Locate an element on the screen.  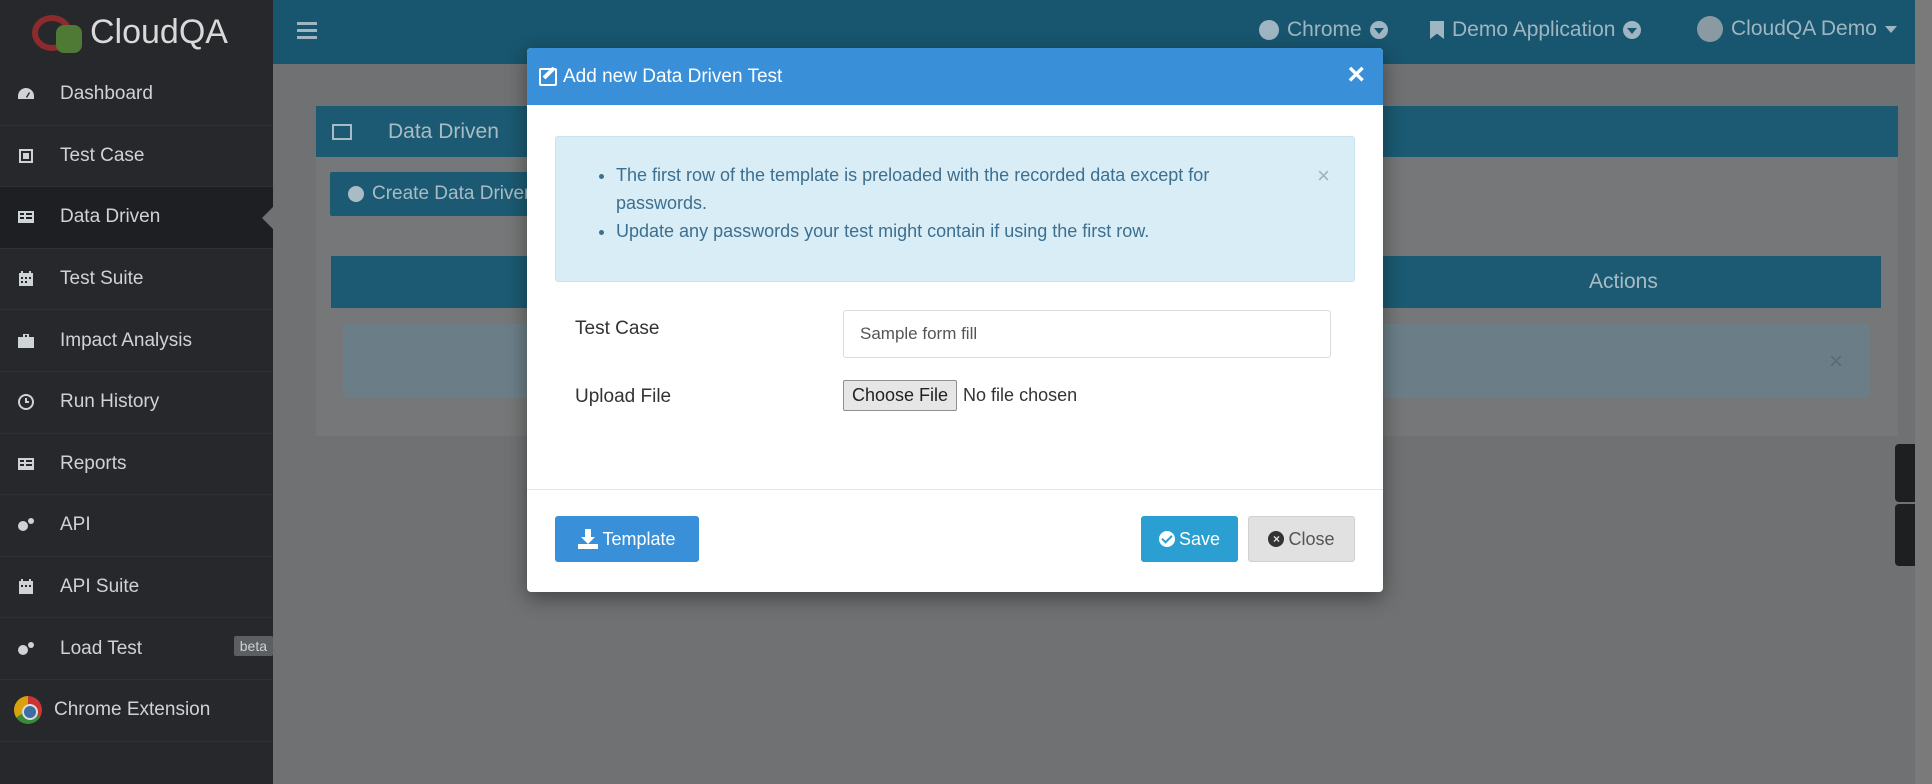
brand-logo: CloudQA is located at coordinates (136, 32).